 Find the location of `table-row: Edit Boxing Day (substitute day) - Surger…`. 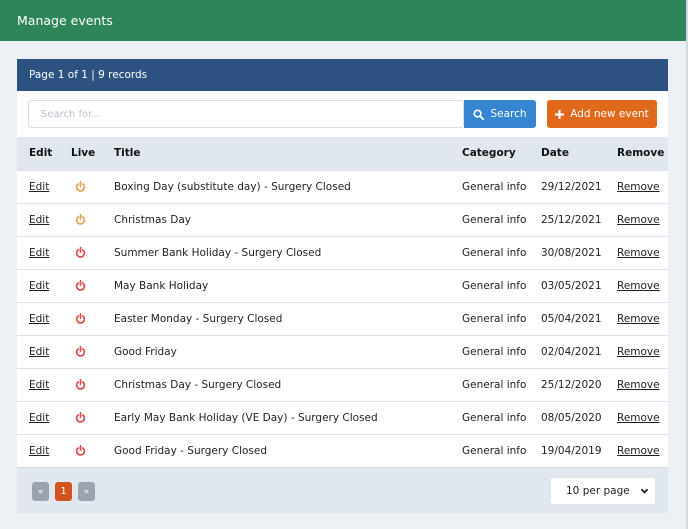

table-row: Edit Boxing Day (substitute day) - Surger… is located at coordinates (342, 186).